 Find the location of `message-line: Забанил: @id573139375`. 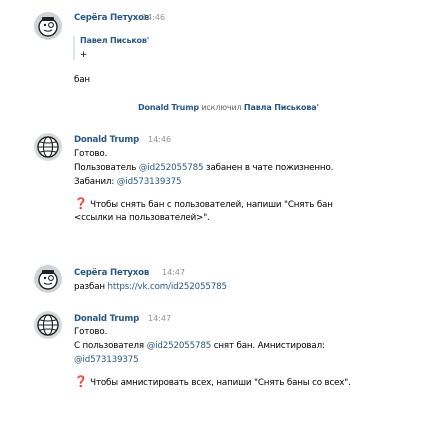

message-line: Забанил: @id573139375 is located at coordinates (128, 182).